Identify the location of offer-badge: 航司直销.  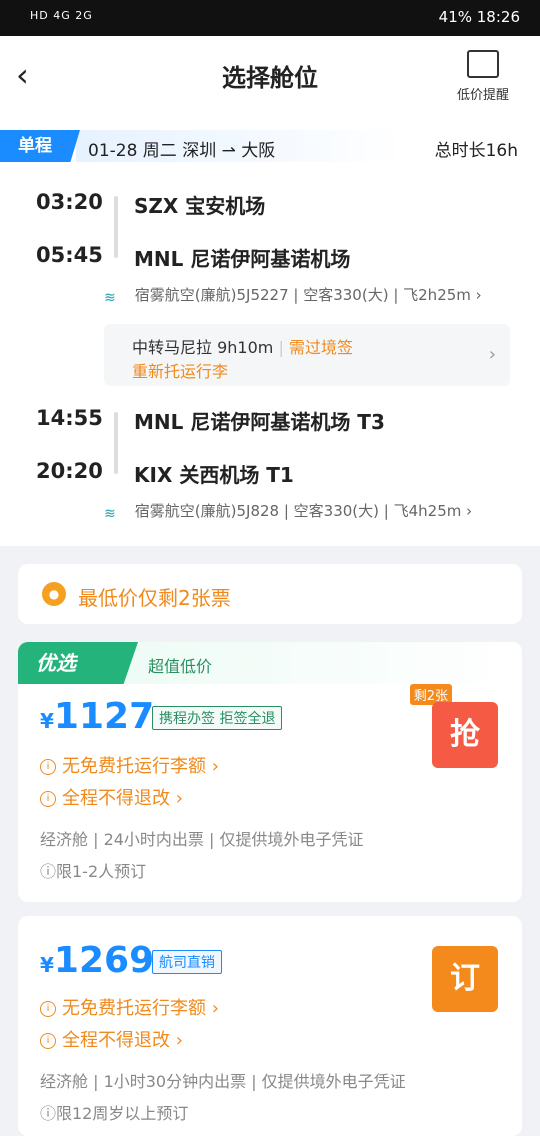
(187, 962).